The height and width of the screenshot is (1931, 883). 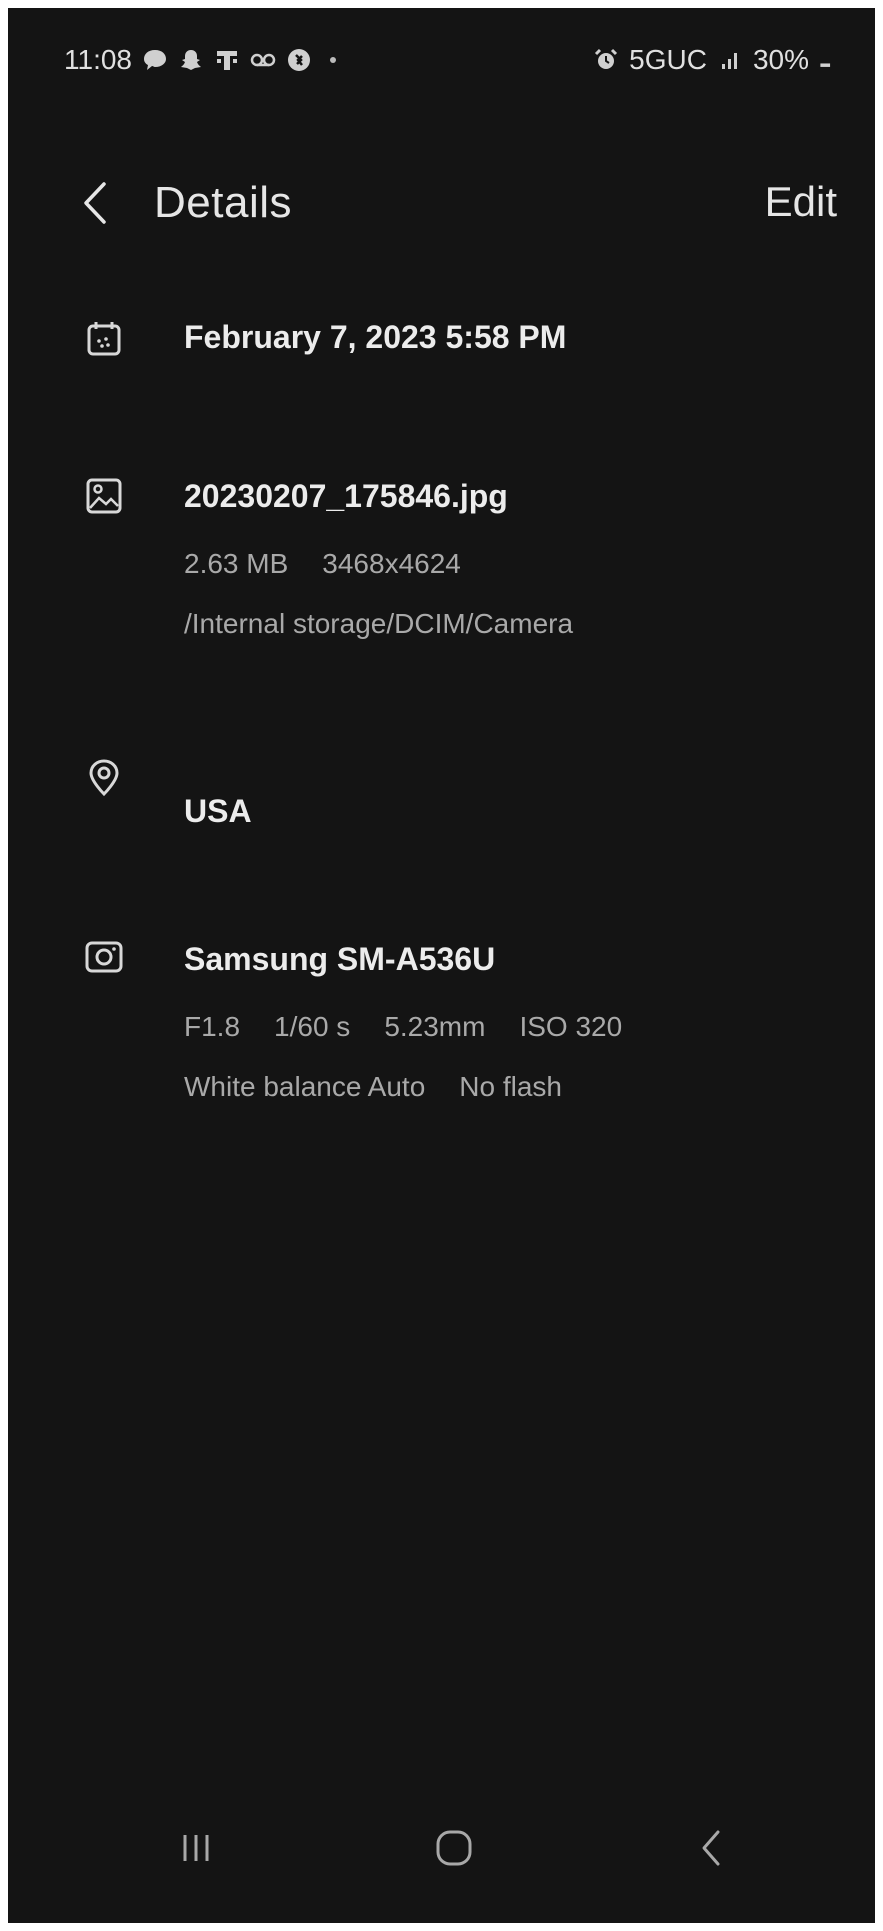 I want to click on recents-icon, so click(x=196, y=1848).